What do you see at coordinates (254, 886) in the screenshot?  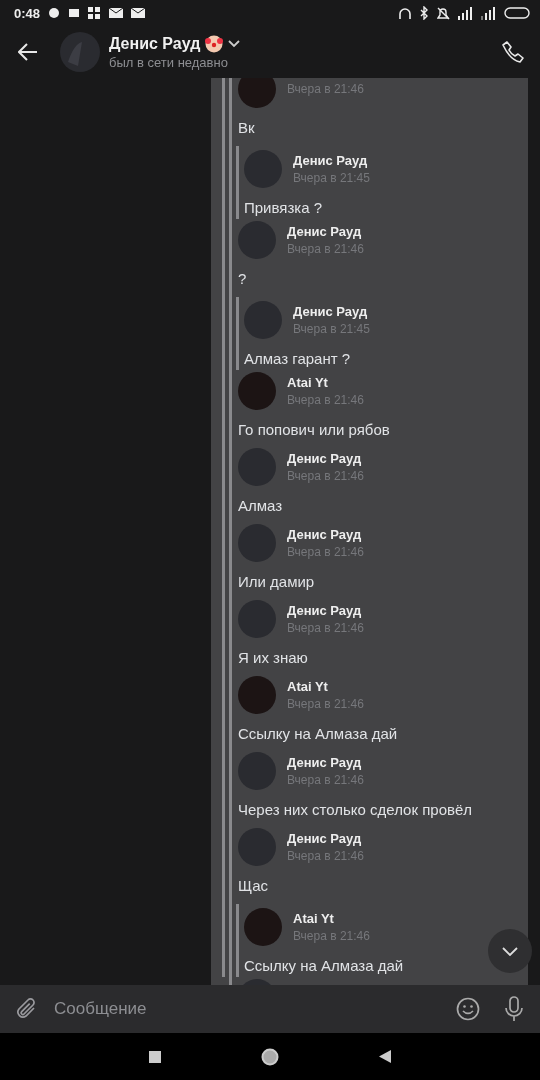 I see `message-text: Щас` at bounding box center [254, 886].